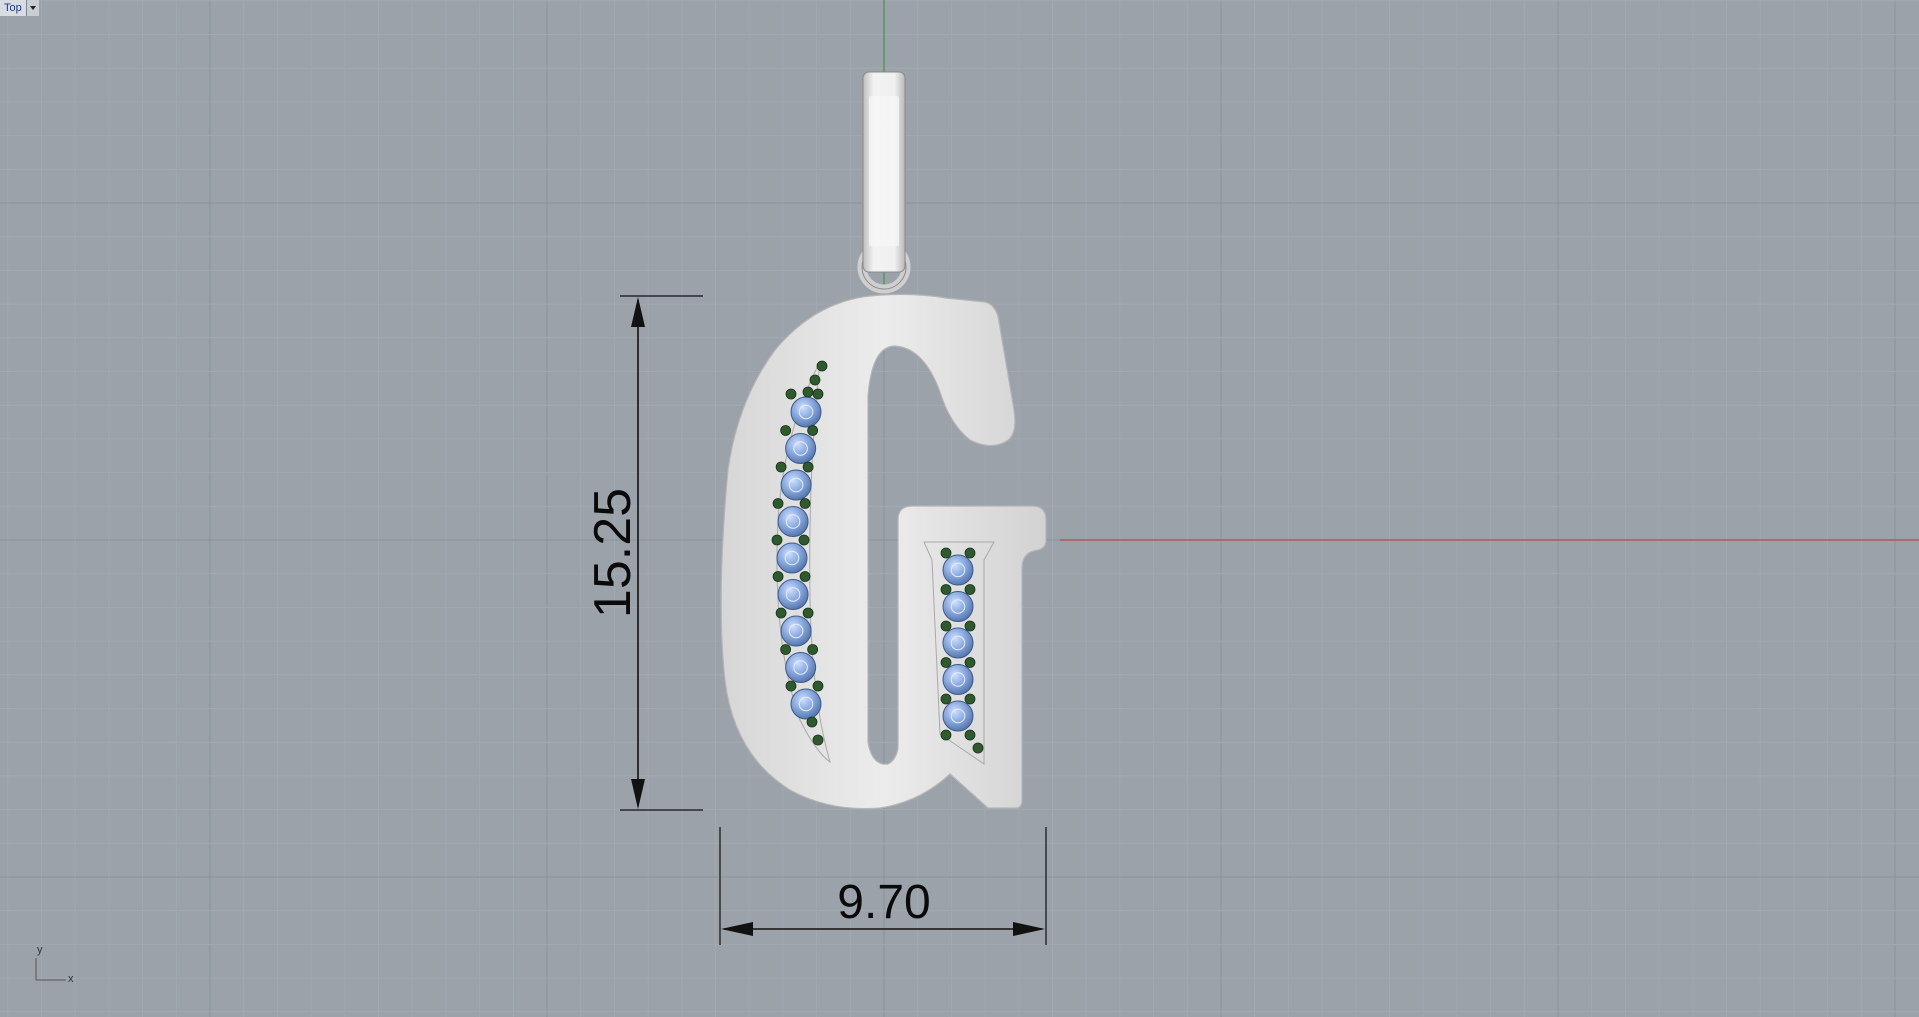 The height and width of the screenshot is (1017, 1919). What do you see at coordinates (71, 979) in the screenshot?
I see `gizmo-x-label: x` at bounding box center [71, 979].